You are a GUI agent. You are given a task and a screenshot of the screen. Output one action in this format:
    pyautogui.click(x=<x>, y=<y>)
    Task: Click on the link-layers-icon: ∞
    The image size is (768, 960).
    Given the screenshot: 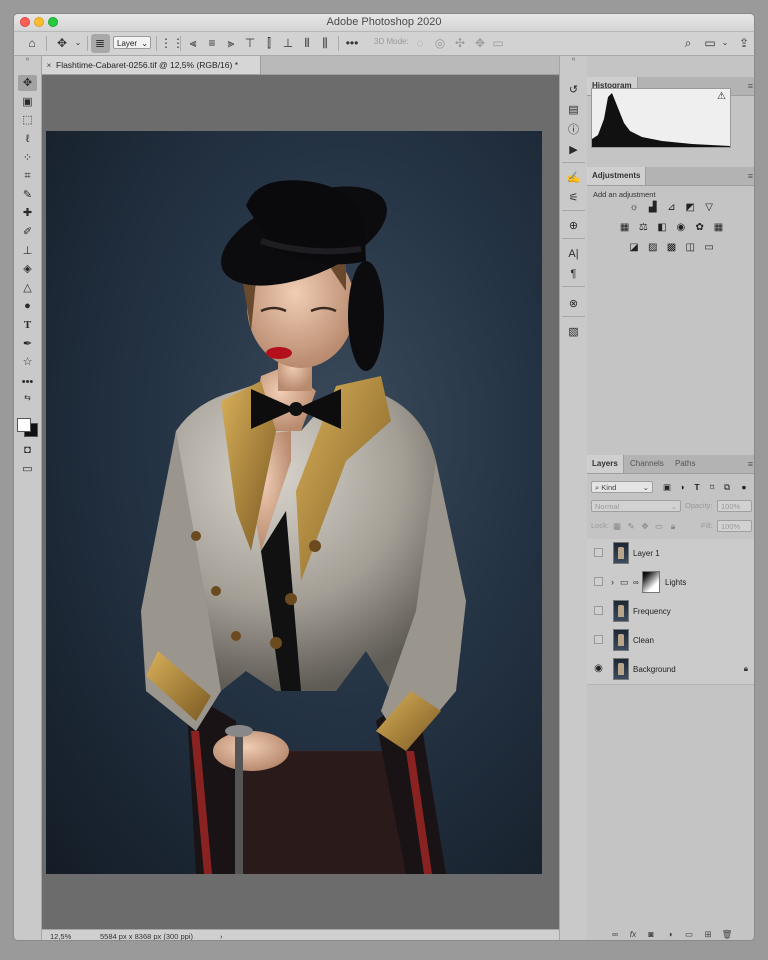 What is the action you would take?
    pyautogui.click(x=615, y=934)
    